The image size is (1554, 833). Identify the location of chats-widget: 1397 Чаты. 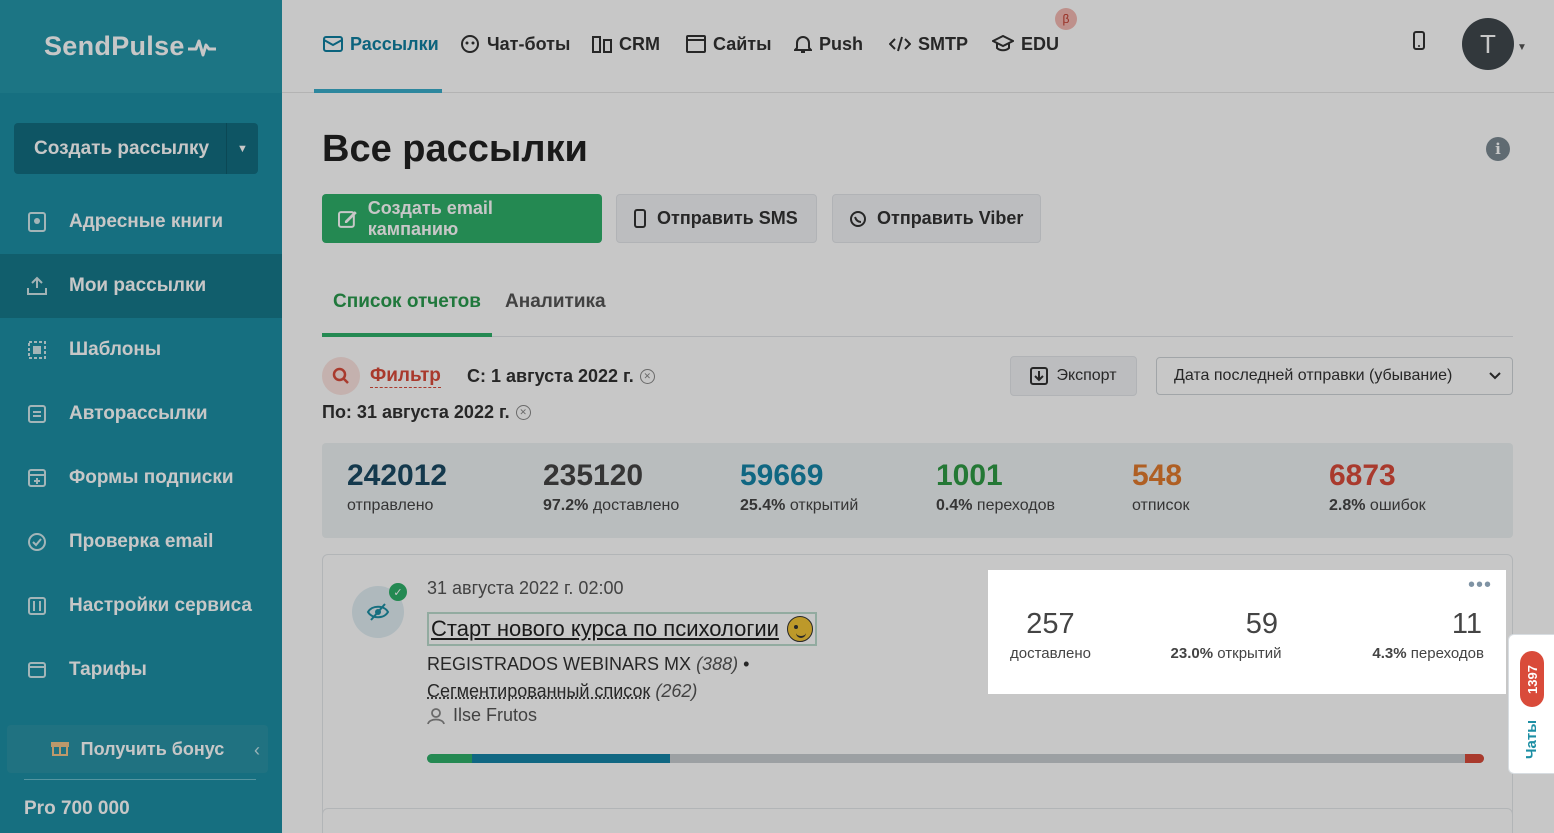
(1531, 704).